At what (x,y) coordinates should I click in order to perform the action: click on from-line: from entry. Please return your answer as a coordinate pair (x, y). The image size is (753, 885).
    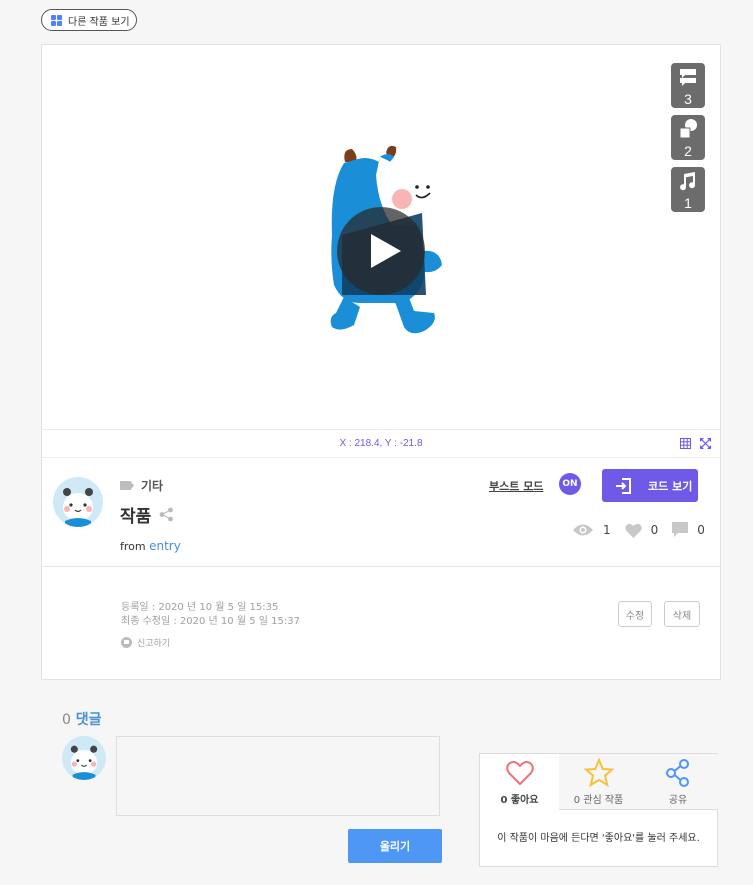
    Looking at the image, I should click on (150, 546).